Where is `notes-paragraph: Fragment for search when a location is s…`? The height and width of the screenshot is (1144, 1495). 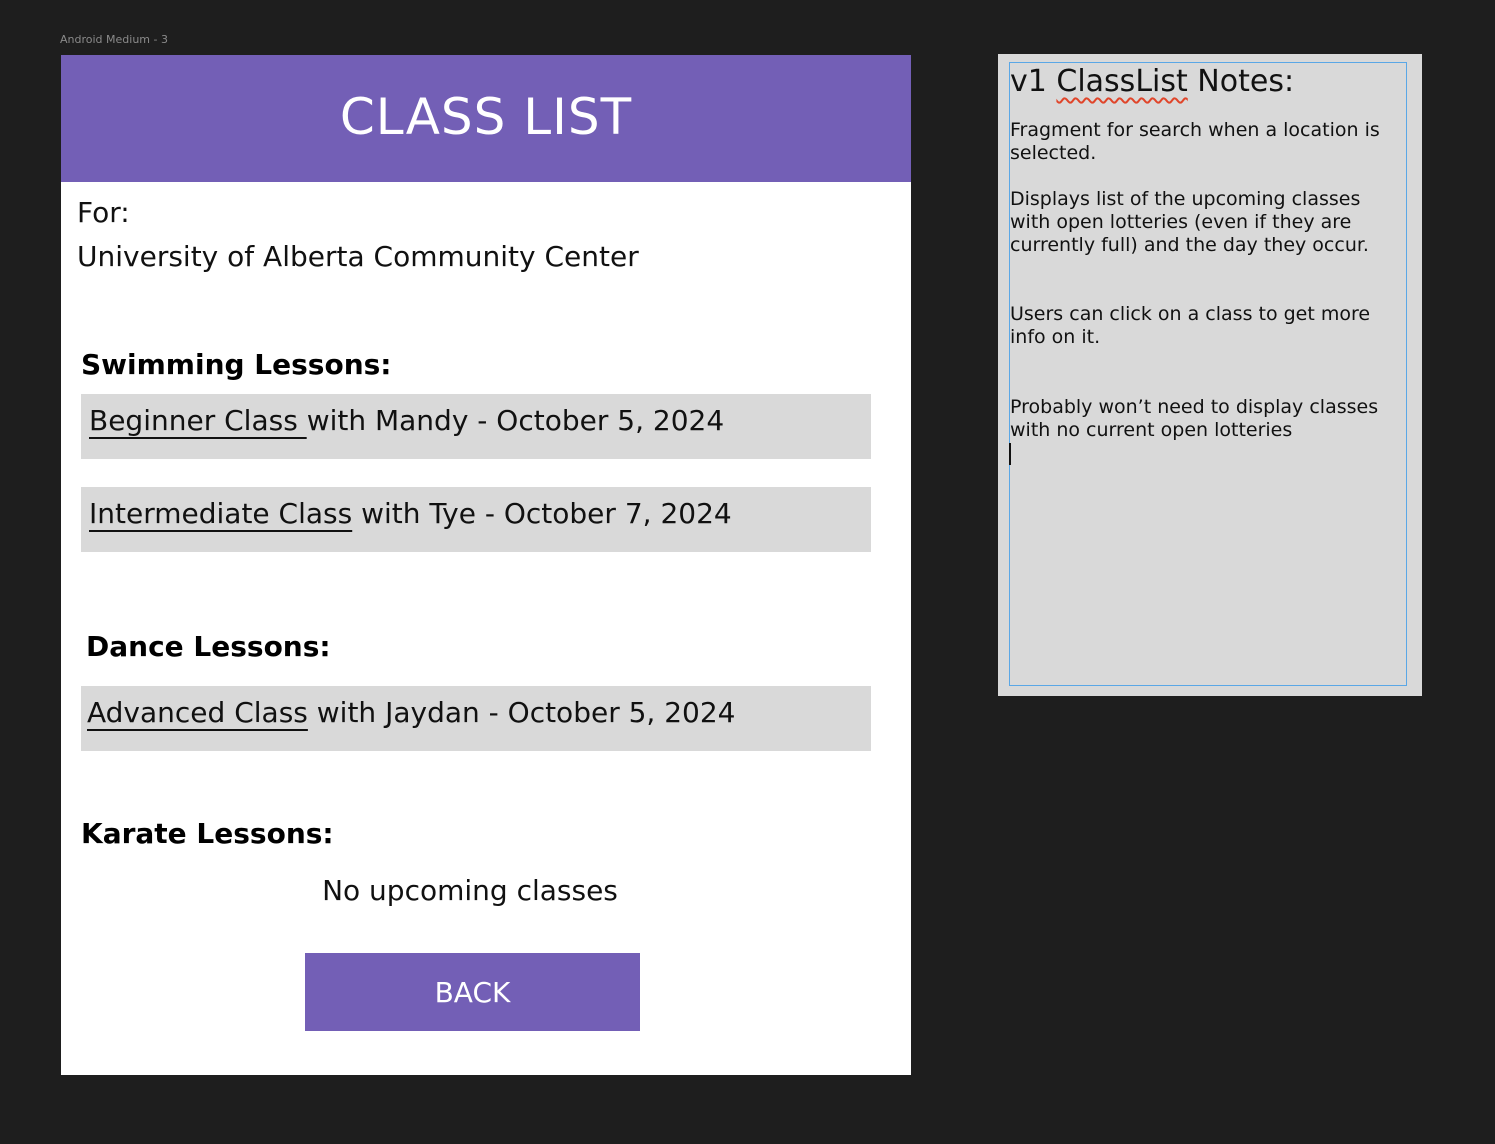
notes-paragraph: Fragment for search when a location is s… is located at coordinates (1195, 141).